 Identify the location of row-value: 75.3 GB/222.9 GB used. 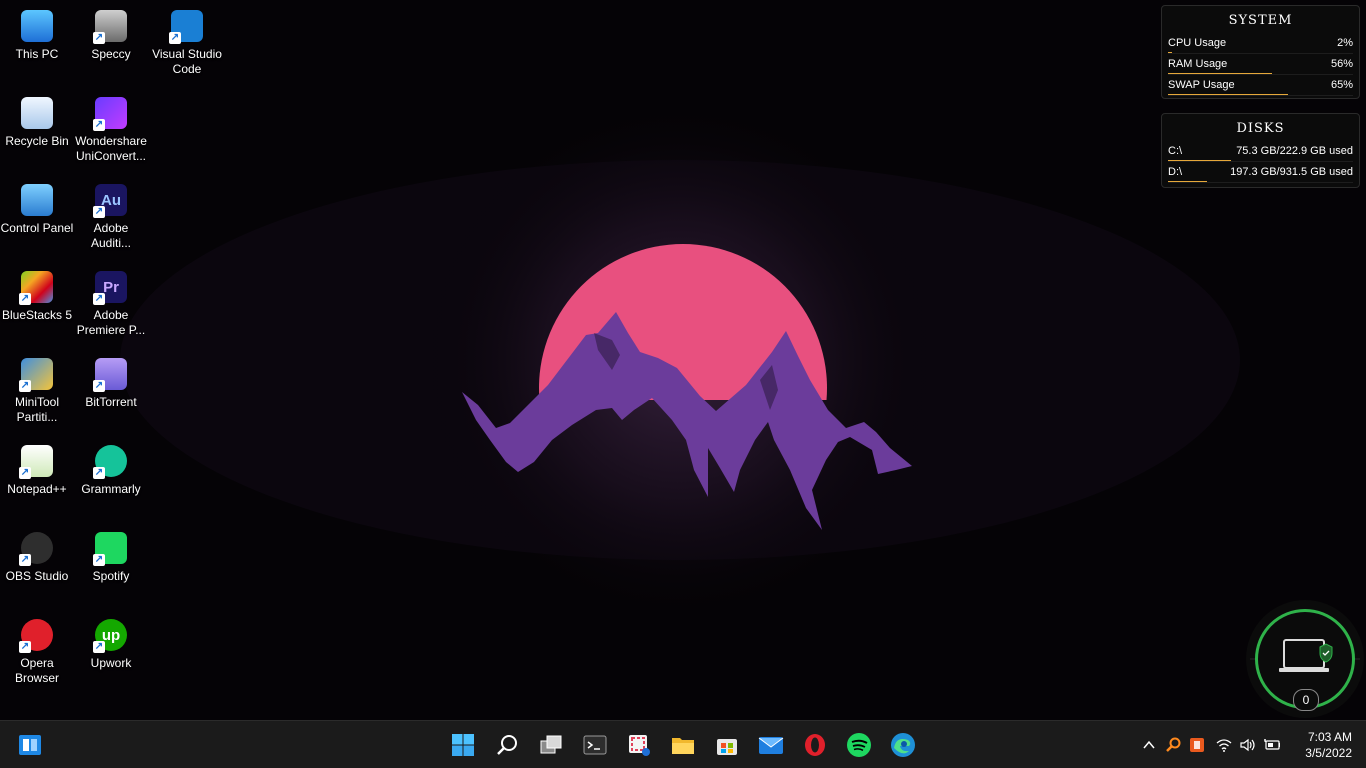
(1294, 151).